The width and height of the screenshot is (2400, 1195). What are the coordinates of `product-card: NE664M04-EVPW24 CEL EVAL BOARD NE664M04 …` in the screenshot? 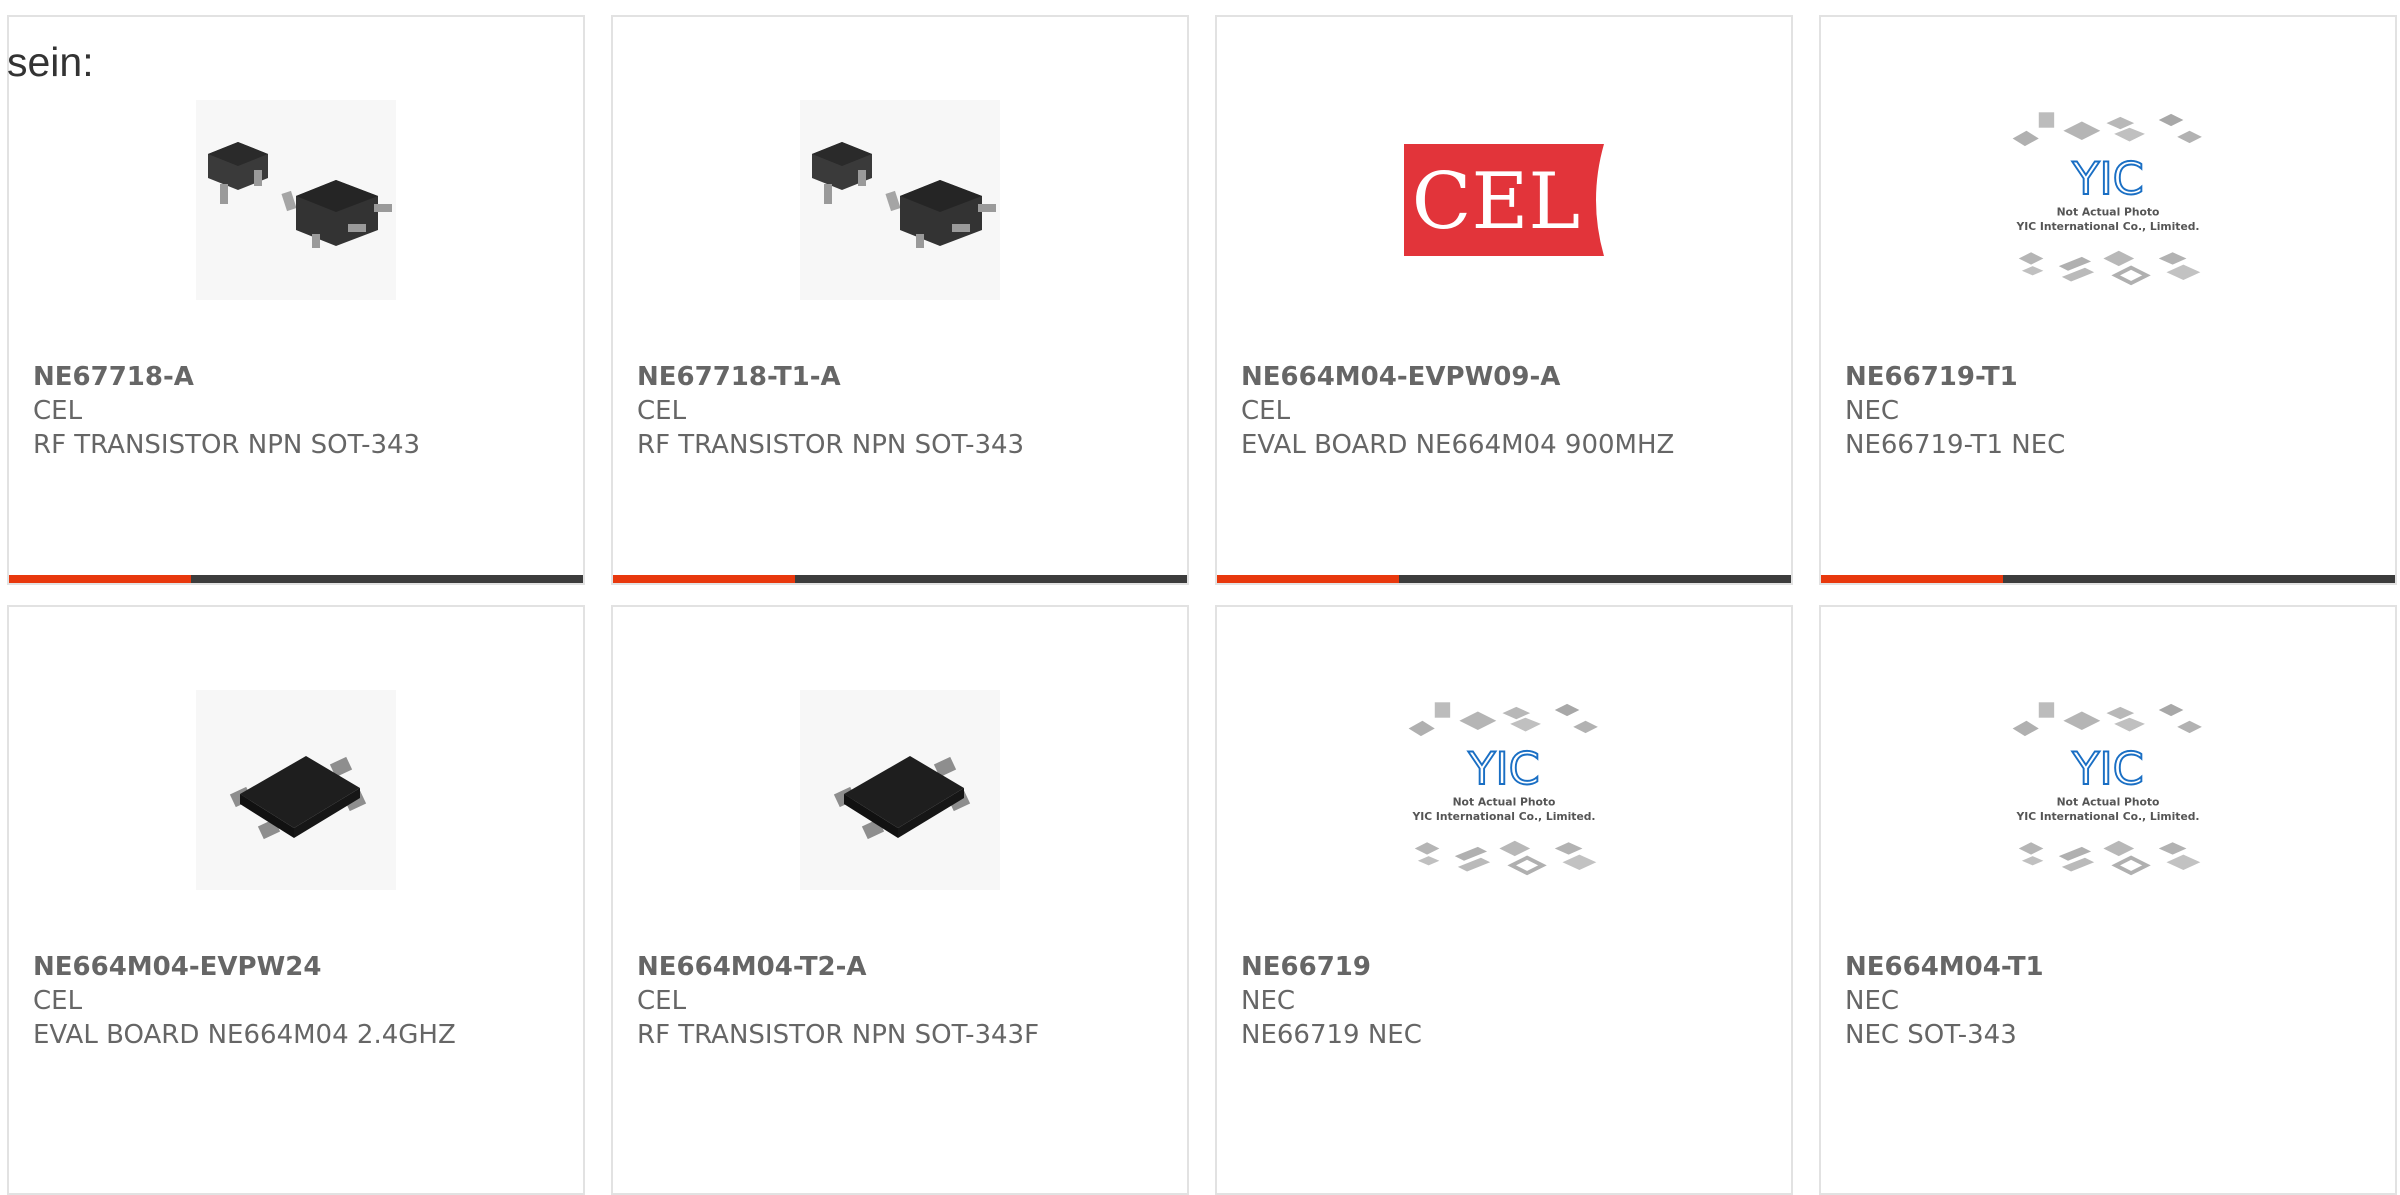 It's located at (296, 900).